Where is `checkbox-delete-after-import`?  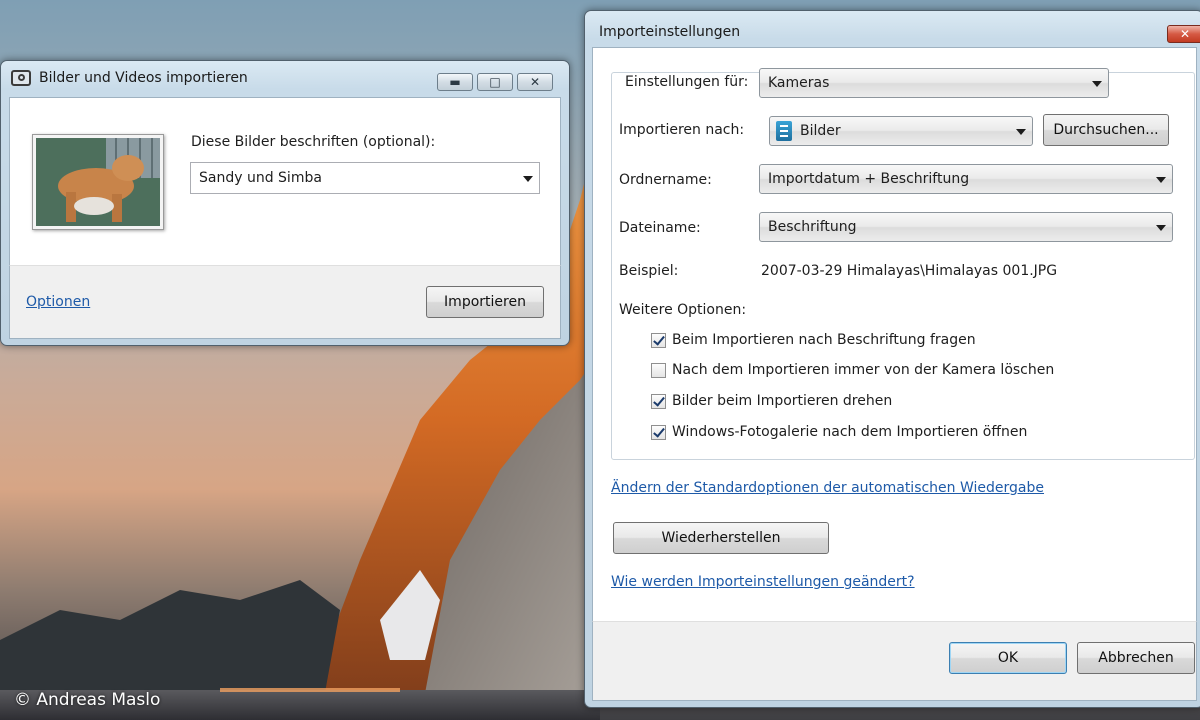
checkbox-delete-after-import is located at coordinates (658, 370).